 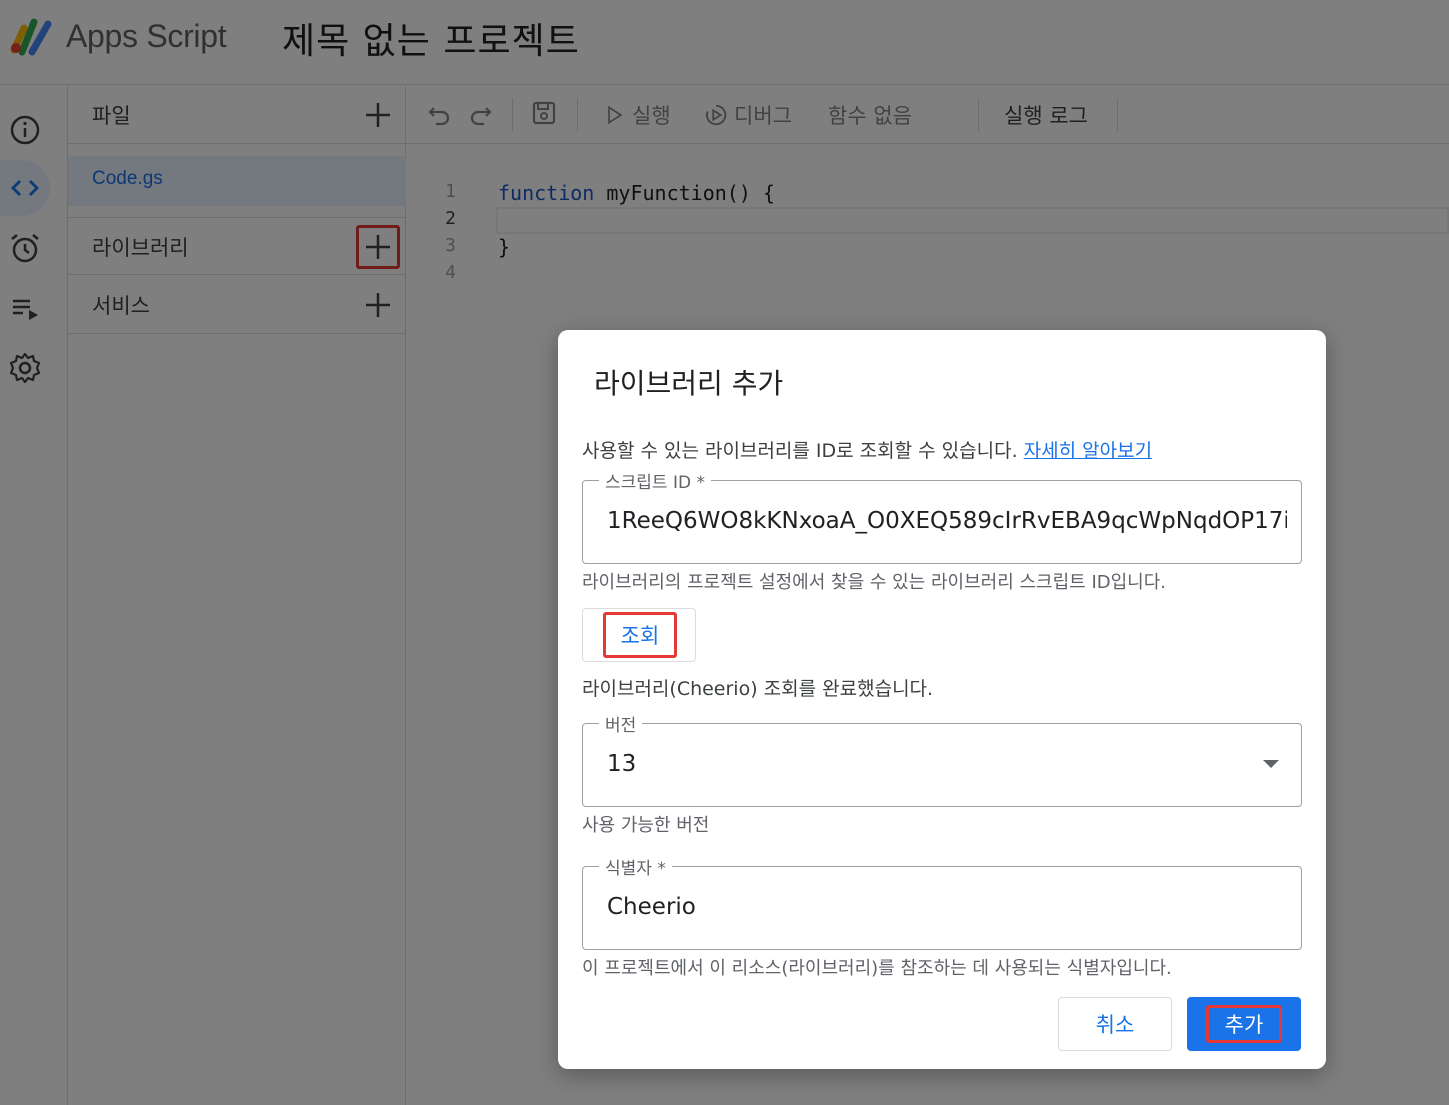 I want to click on dialog-description: 사용할 수 있는 라이브러리를 ID로 조회할 수 있습니다. 자세히 알아보기, so click(x=867, y=449).